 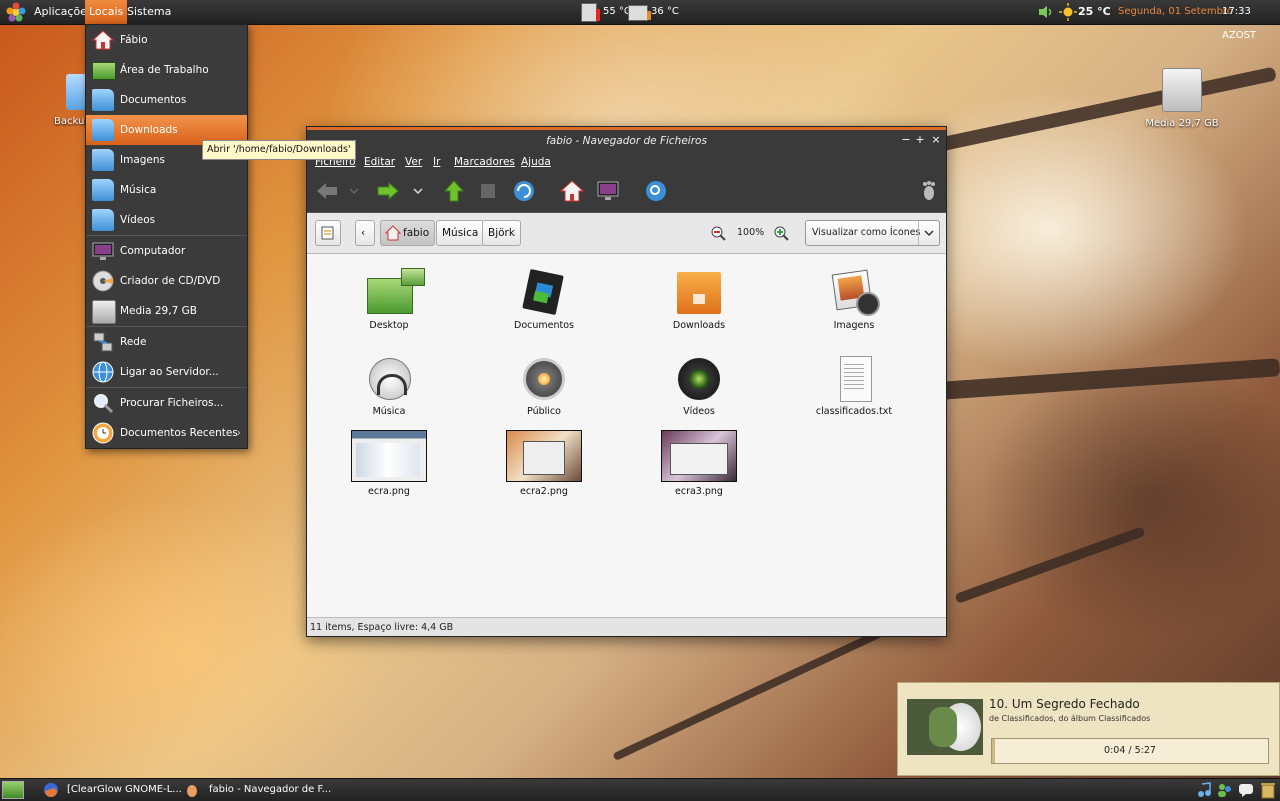 What do you see at coordinates (413, 162) in the screenshot?
I see `menu-view: Ver` at bounding box center [413, 162].